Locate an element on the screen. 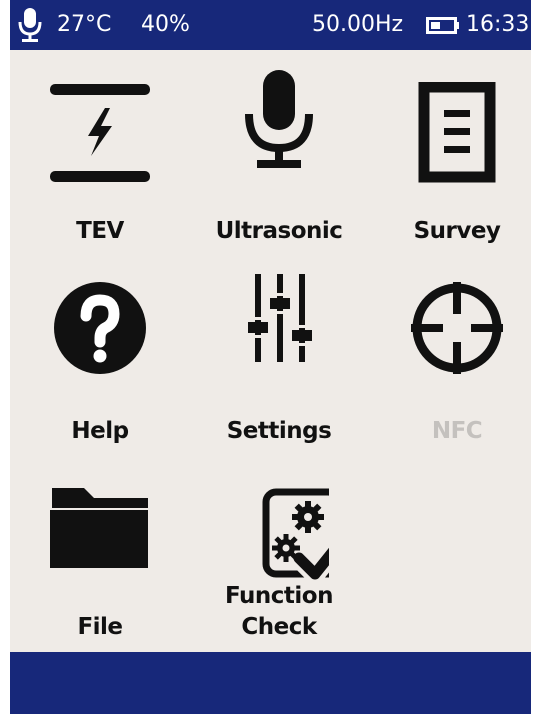  survey-button: Survey is located at coordinates (455, 177).